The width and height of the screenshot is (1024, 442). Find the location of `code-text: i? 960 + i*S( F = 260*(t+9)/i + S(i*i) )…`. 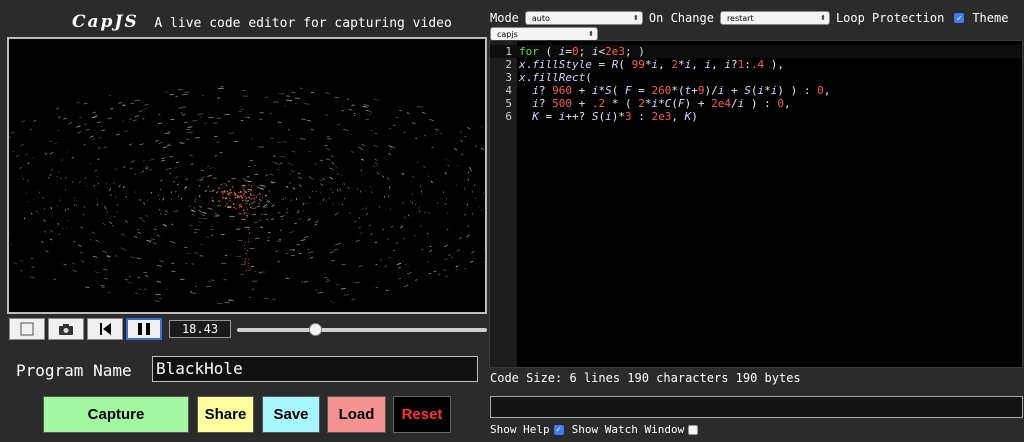

code-text: i? 960 + i*S( F = 260*(t+9)/i + S(i*i) )… is located at coordinates (681, 90).